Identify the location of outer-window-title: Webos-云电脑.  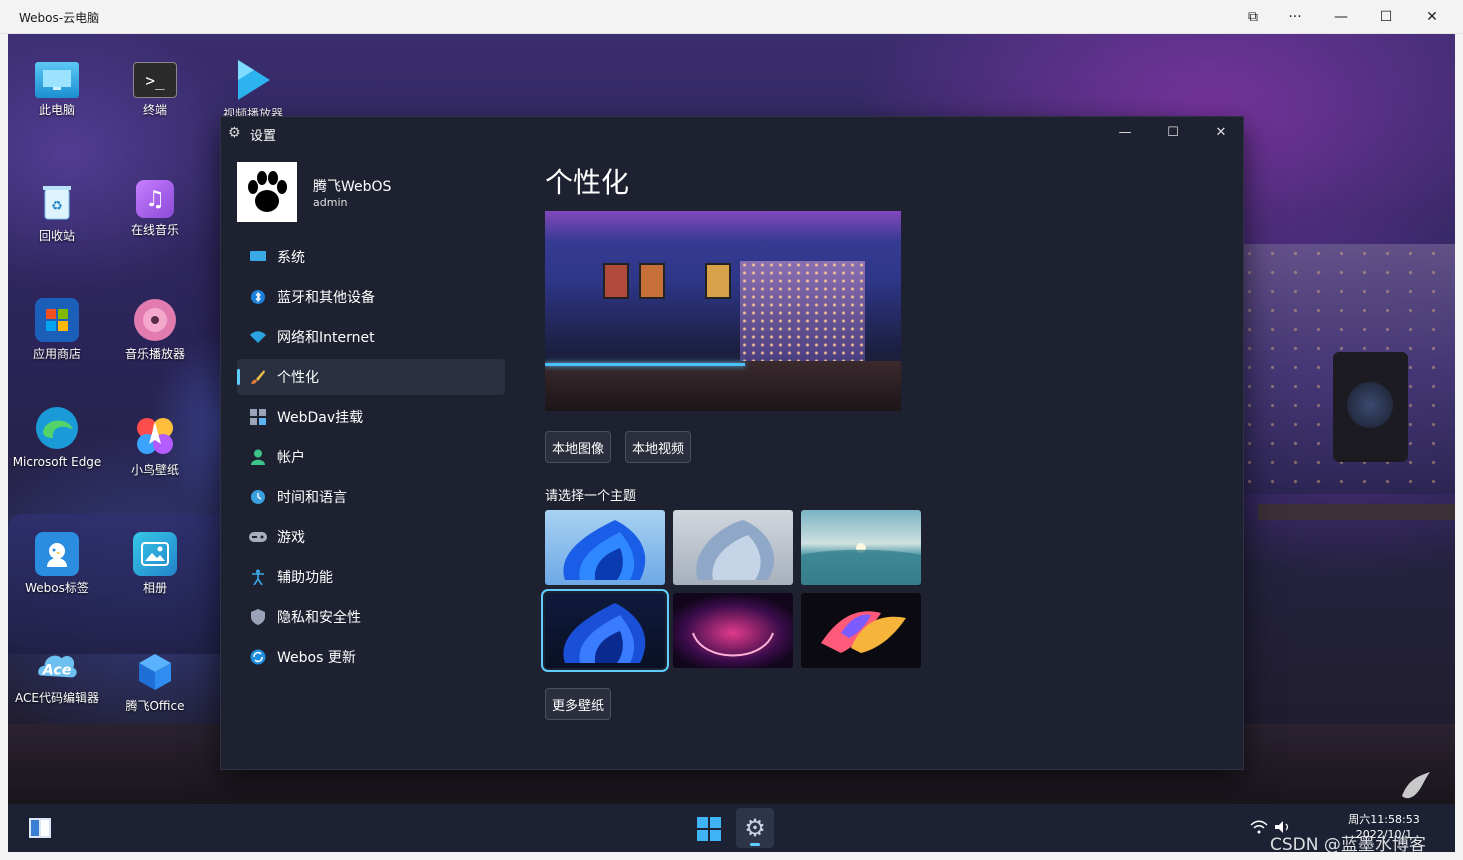
(59, 18).